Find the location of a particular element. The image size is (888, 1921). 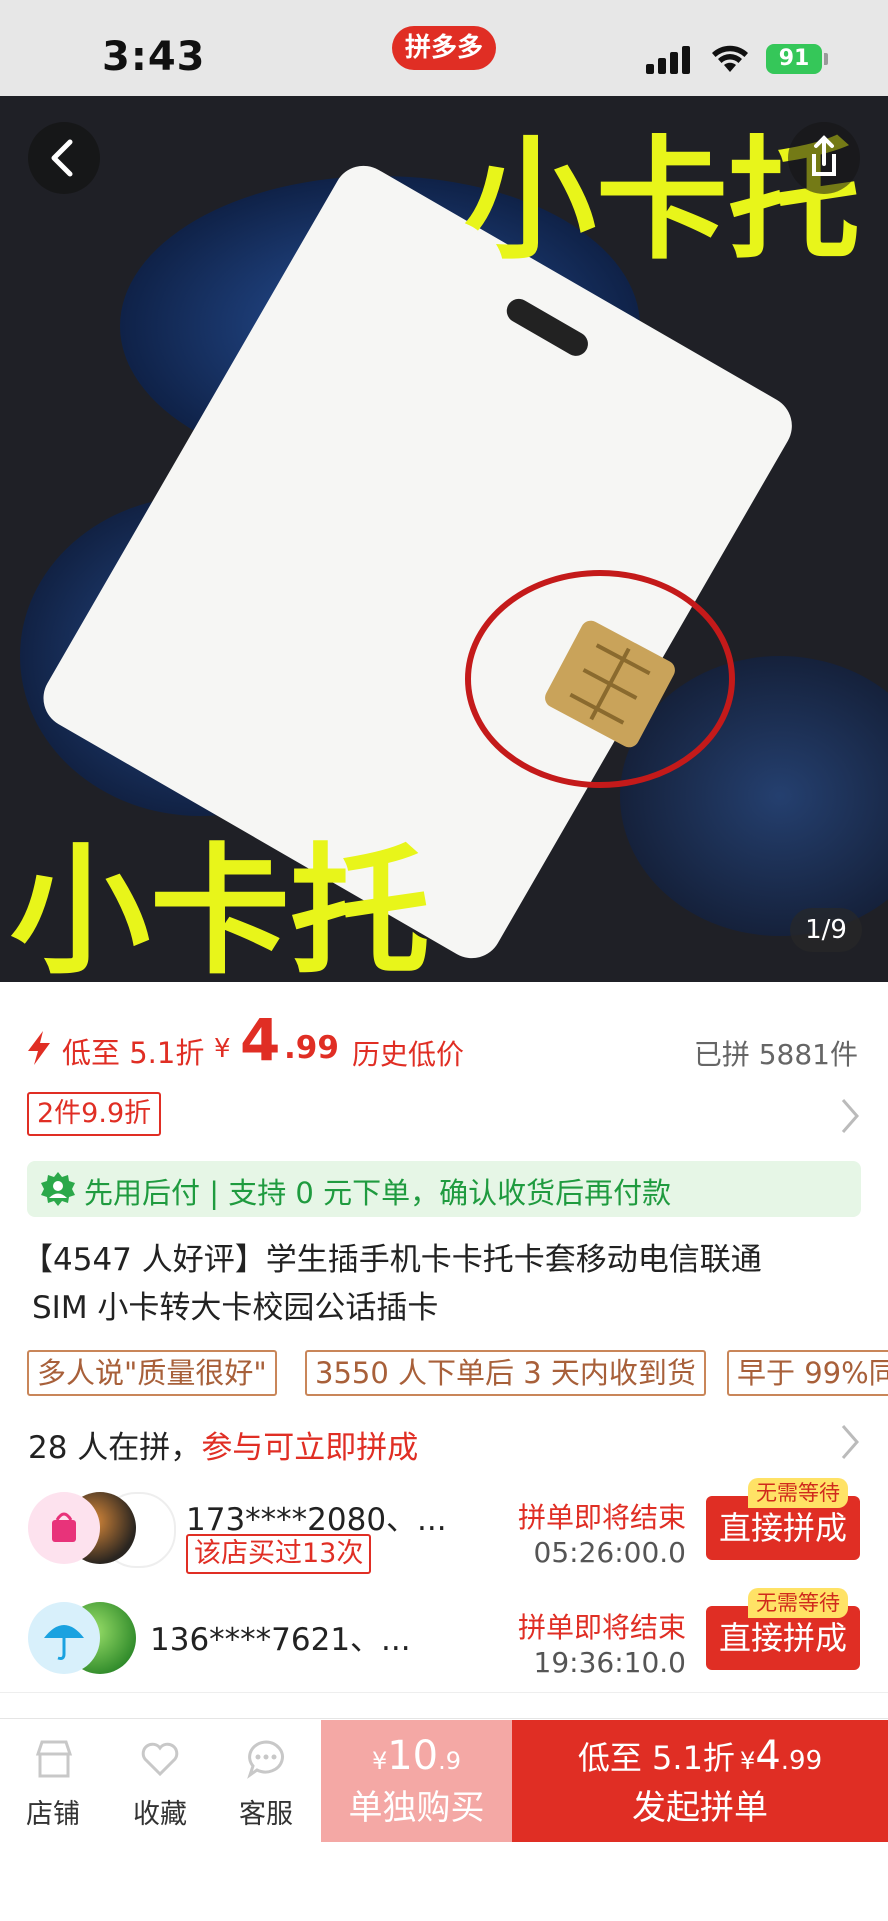

buy-alone-button: ¥10.9 单独购买 is located at coordinates (416, 1781).